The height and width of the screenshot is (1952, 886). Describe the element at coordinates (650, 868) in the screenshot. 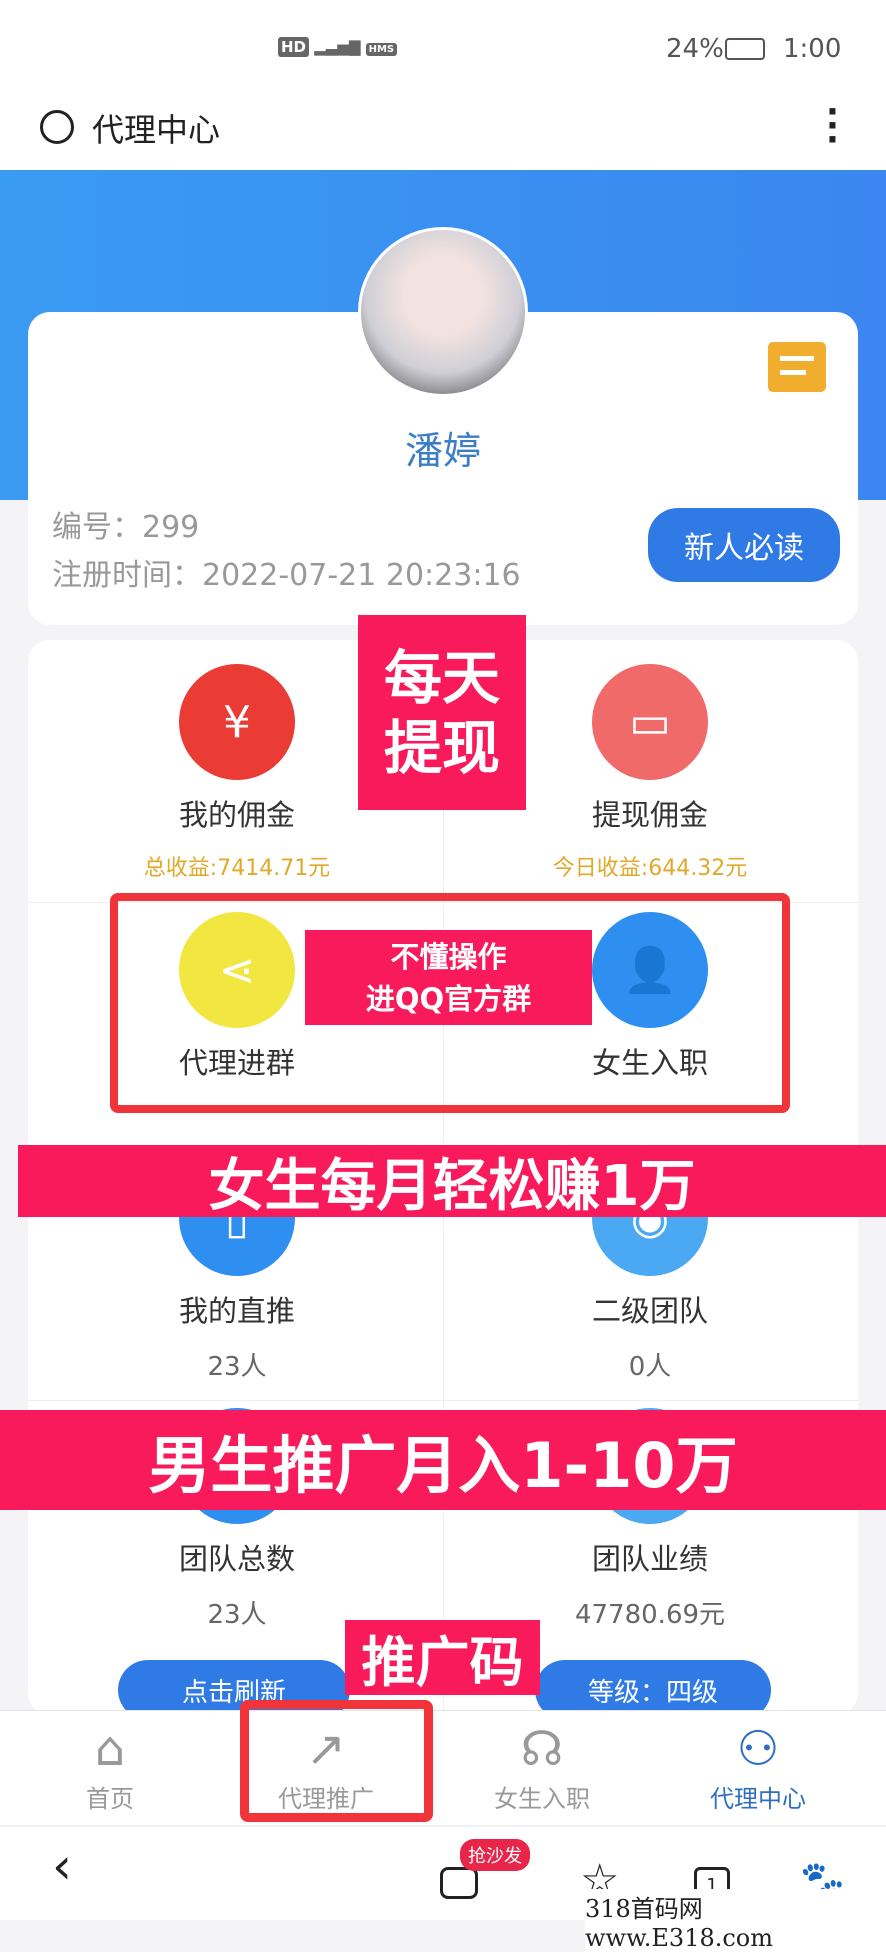

I see `grid-sub: 今日收益:644.32元` at that location.